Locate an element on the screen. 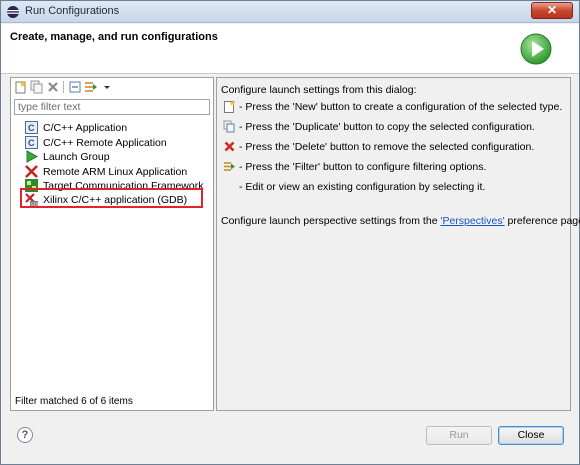 This screenshot has width=580, height=465. tree-item-label: C/C++ Remote Application is located at coordinates (105, 142).